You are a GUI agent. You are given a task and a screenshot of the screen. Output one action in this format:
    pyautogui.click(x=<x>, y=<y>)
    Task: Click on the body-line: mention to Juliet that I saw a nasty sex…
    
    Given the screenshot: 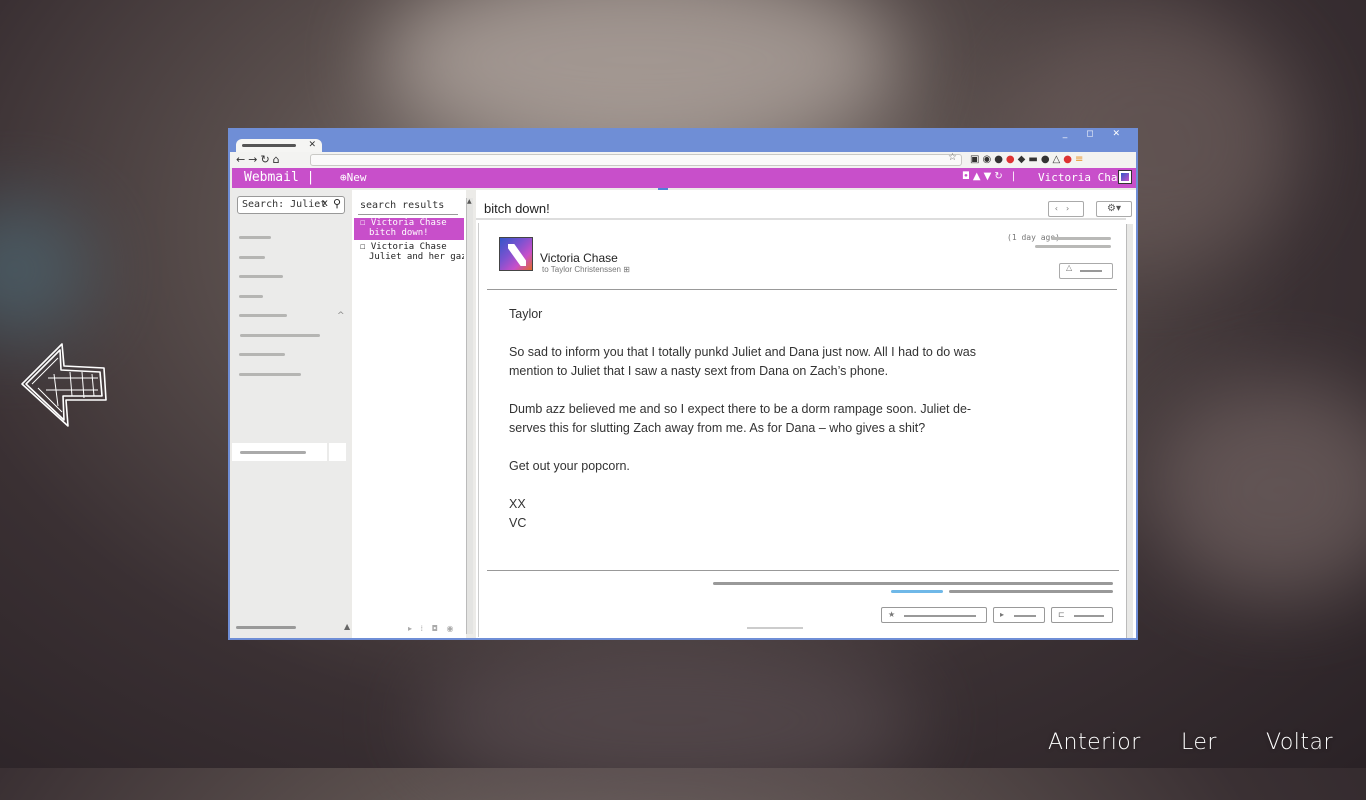 What is the action you would take?
    pyautogui.click(x=699, y=371)
    